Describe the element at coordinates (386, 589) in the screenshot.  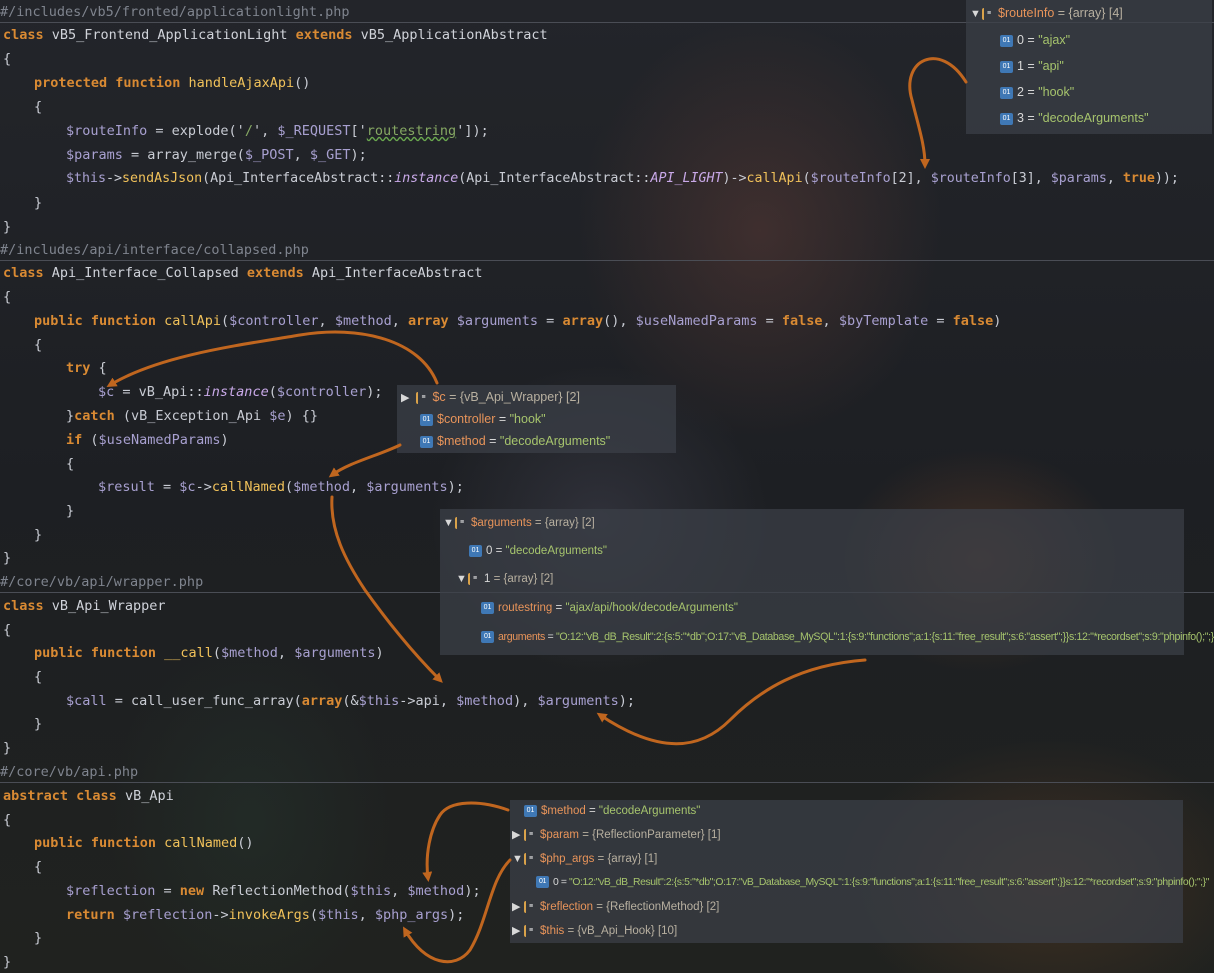
I see `arrow-call` at that location.